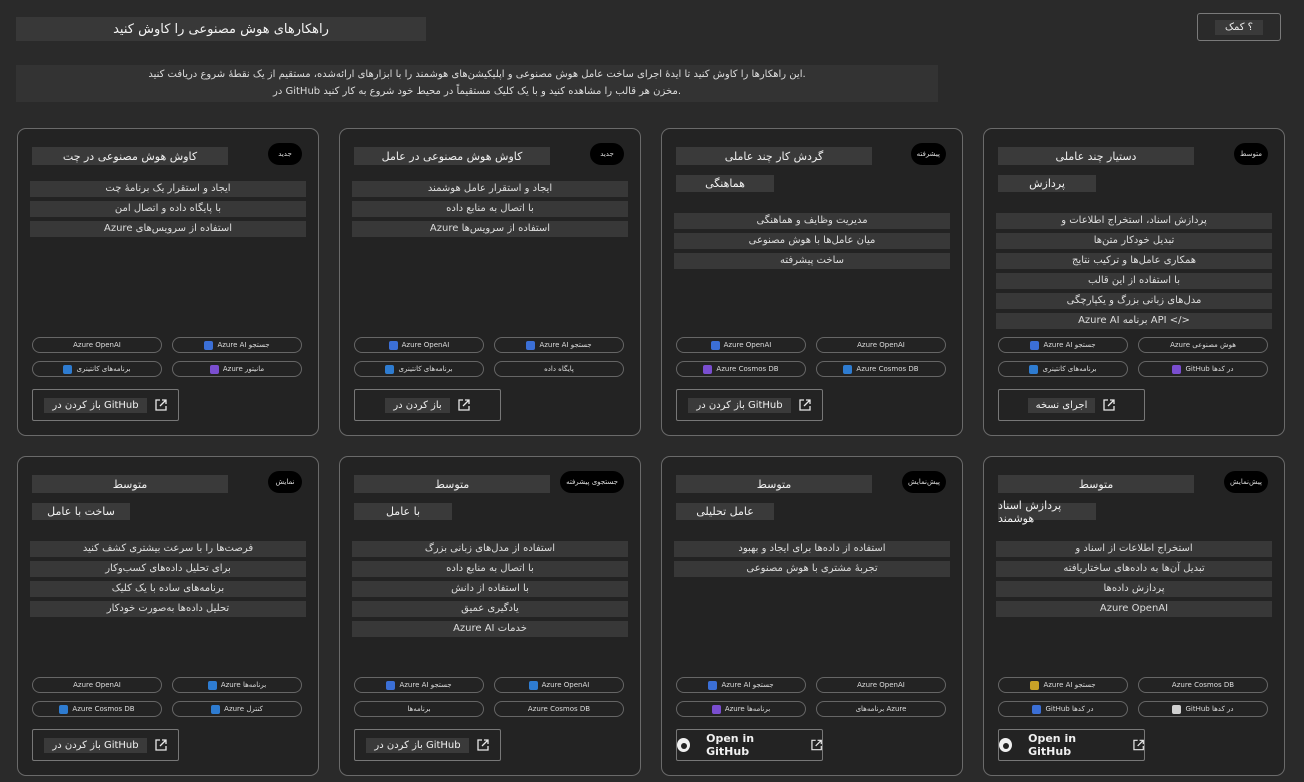 This screenshot has width=1304, height=782. What do you see at coordinates (747, 709) in the screenshot?
I see `tag-label: Azure برنامه‌ها` at bounding box center [747, 709].